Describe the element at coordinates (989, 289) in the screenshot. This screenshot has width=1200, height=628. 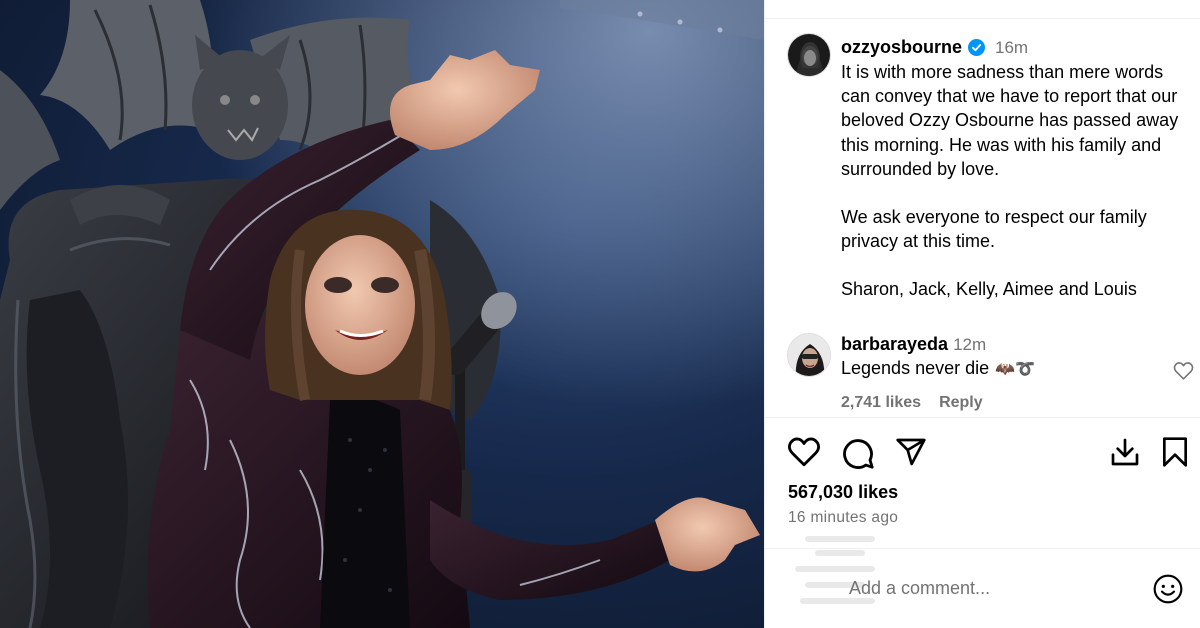
I see `caption-paragraph-3: Sharon, Jack, Kelly, Aimee and Louis` at that location.